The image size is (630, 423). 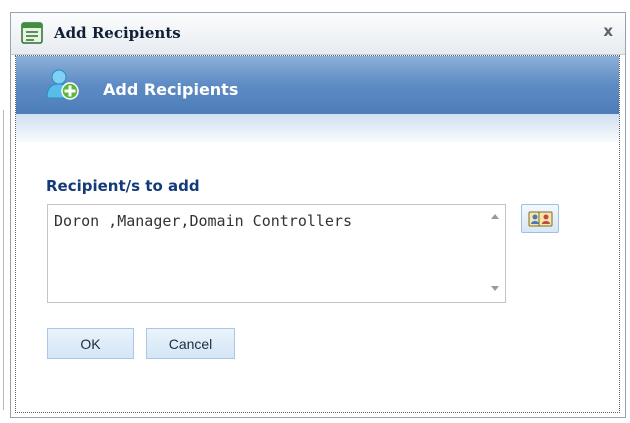 I want to click on recipients-scrollbar, so click(x=496, y=253).